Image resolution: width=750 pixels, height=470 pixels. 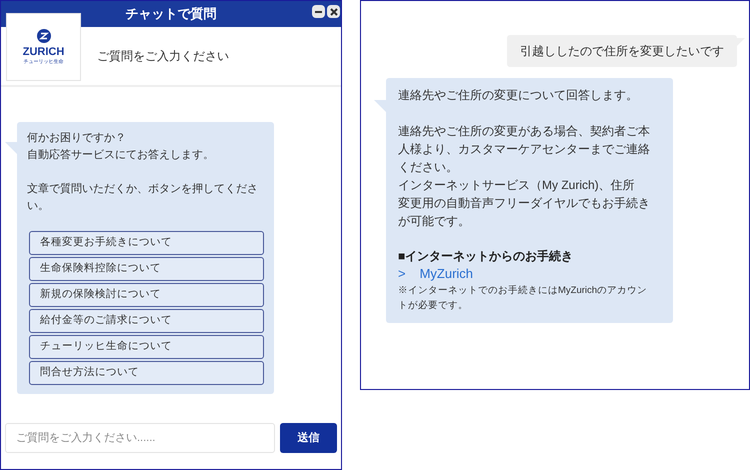 I want to click on bot-reply-text: が可能です。, so click(x=434, y=221).